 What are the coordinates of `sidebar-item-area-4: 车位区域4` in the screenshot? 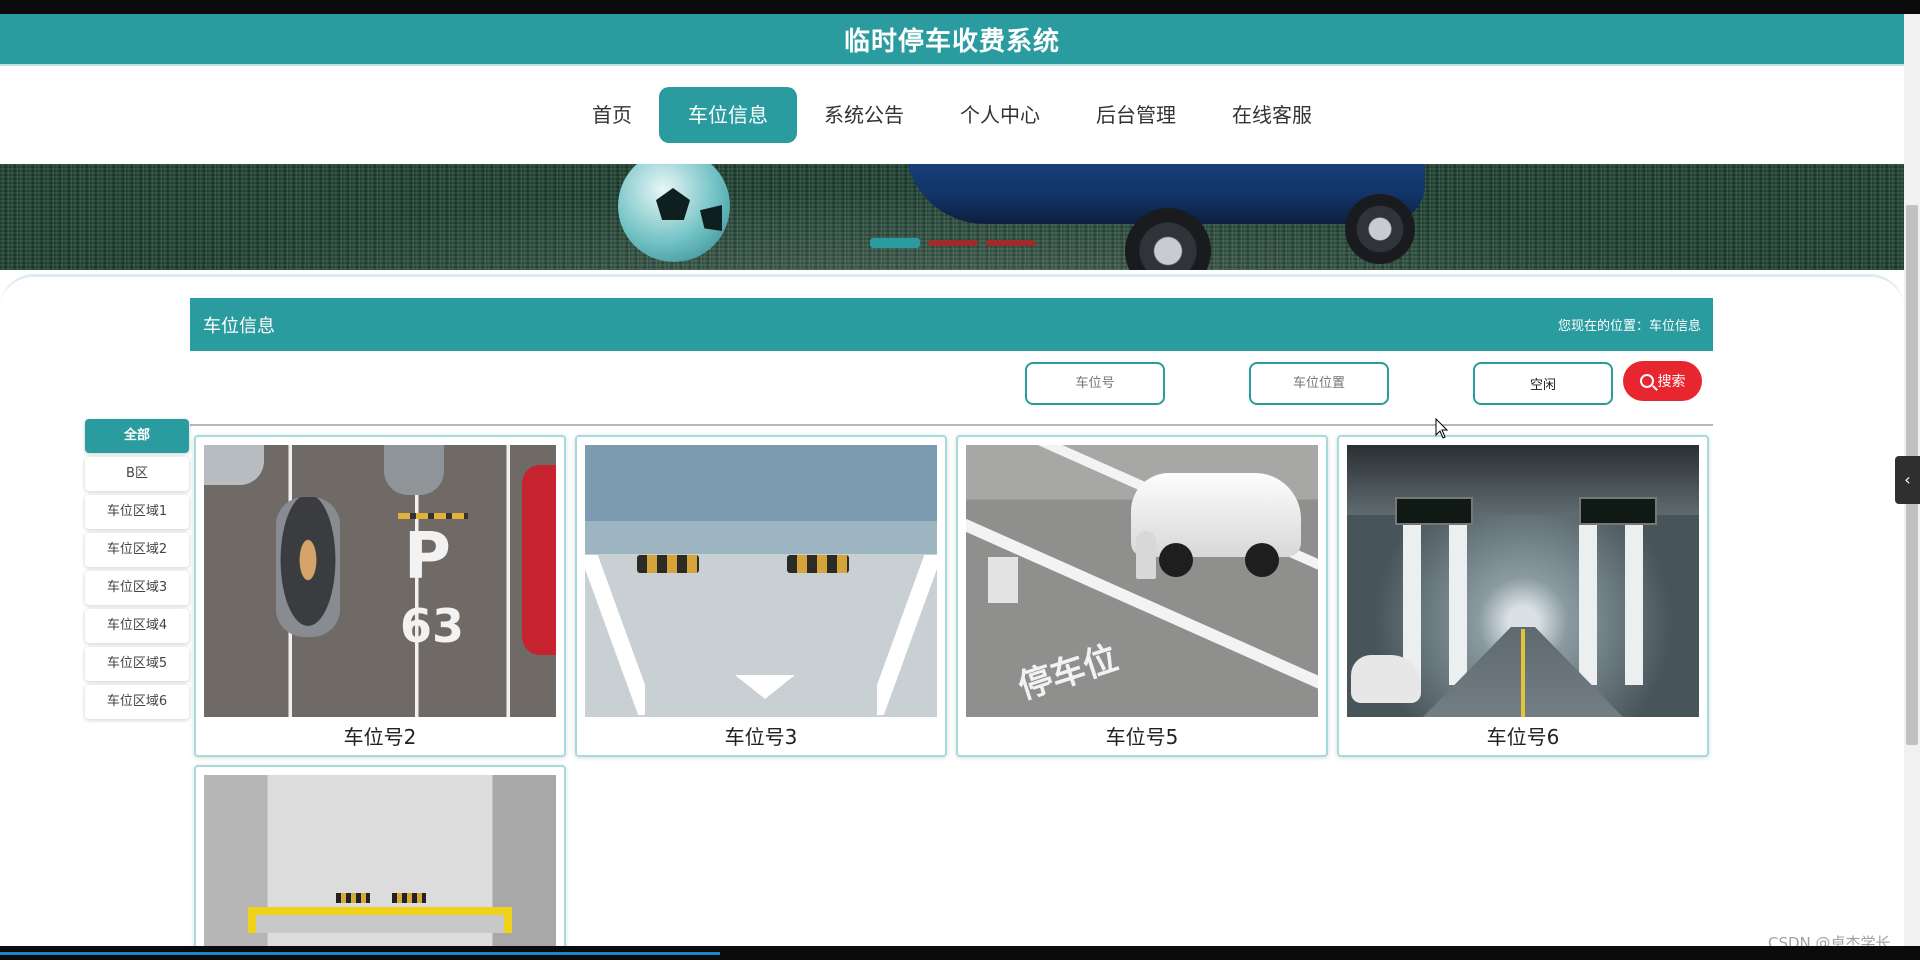 It's located at (137, 626).